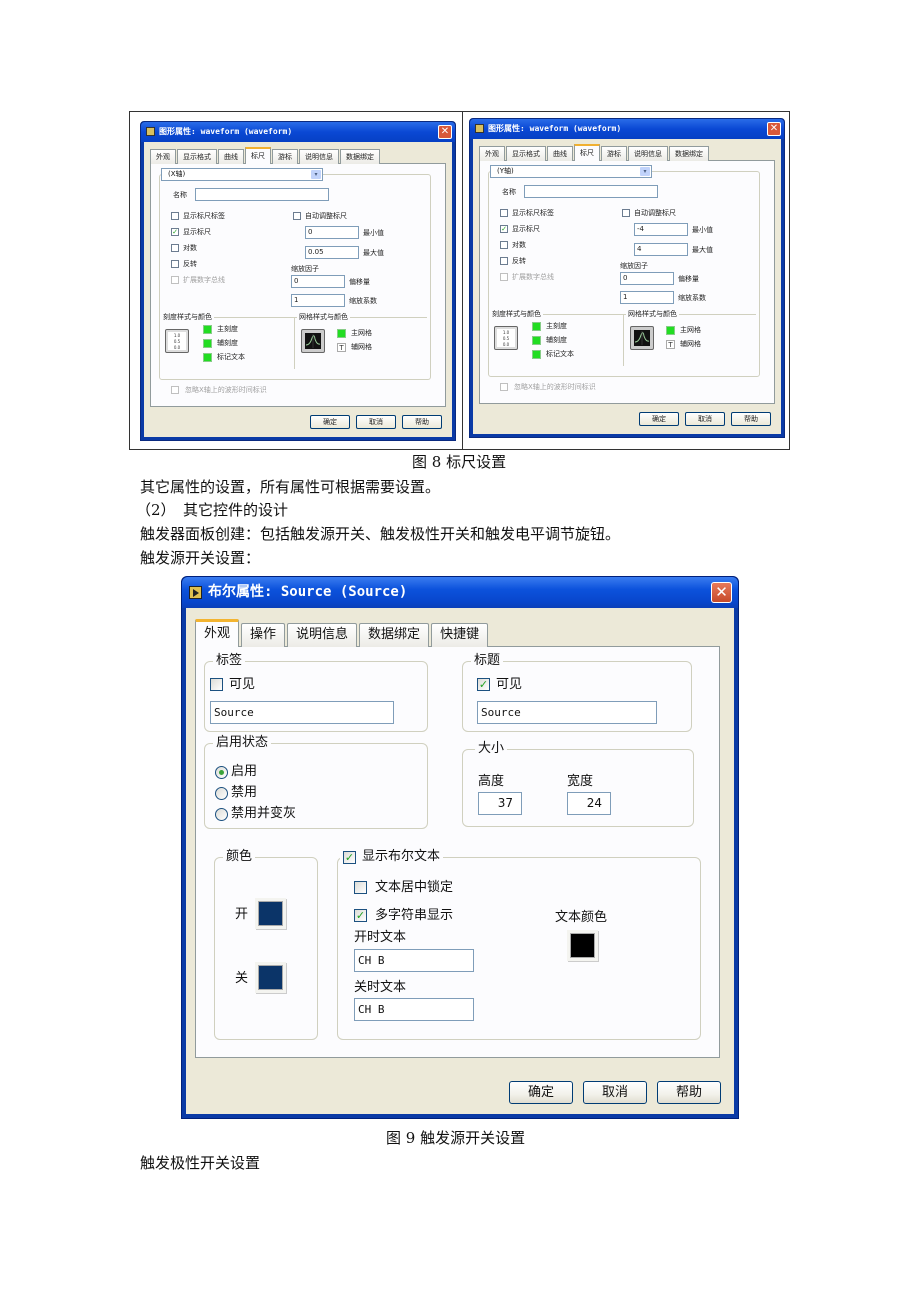  Describe the element at coordinates (414, 1009) in the screenshot. I see `off-text-input: CH B` at that location.